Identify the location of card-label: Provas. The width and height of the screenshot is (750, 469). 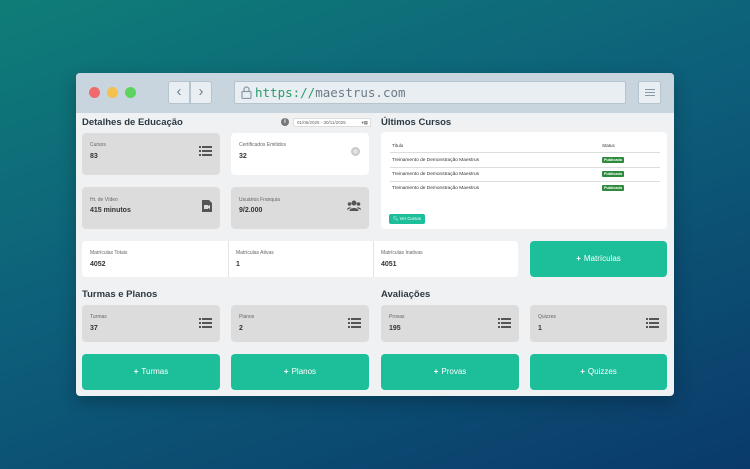
(397, 317).